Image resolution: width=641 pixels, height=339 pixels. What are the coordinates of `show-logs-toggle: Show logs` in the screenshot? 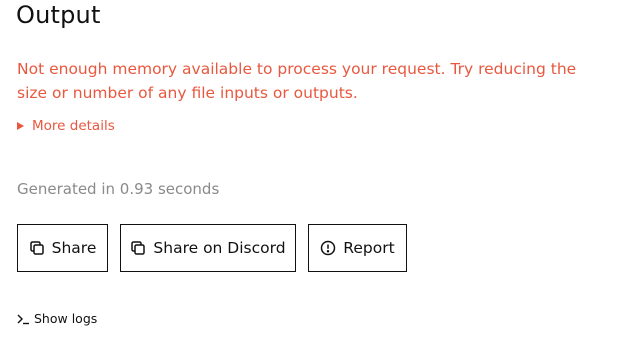 It's located at (57, 319).